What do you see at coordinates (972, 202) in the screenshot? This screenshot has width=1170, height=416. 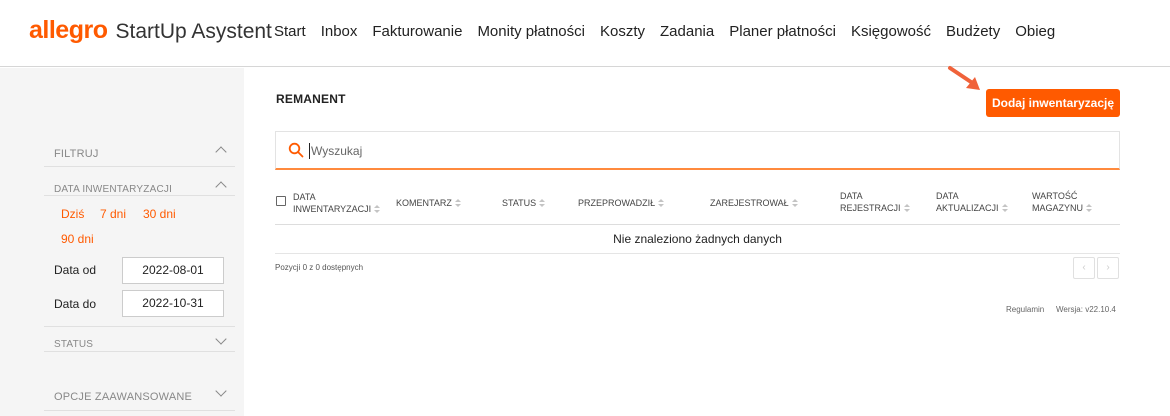 I see `column-header-data-aktualizacji: DATA AKTUALIZACJI` at bounding box center [972, 202].